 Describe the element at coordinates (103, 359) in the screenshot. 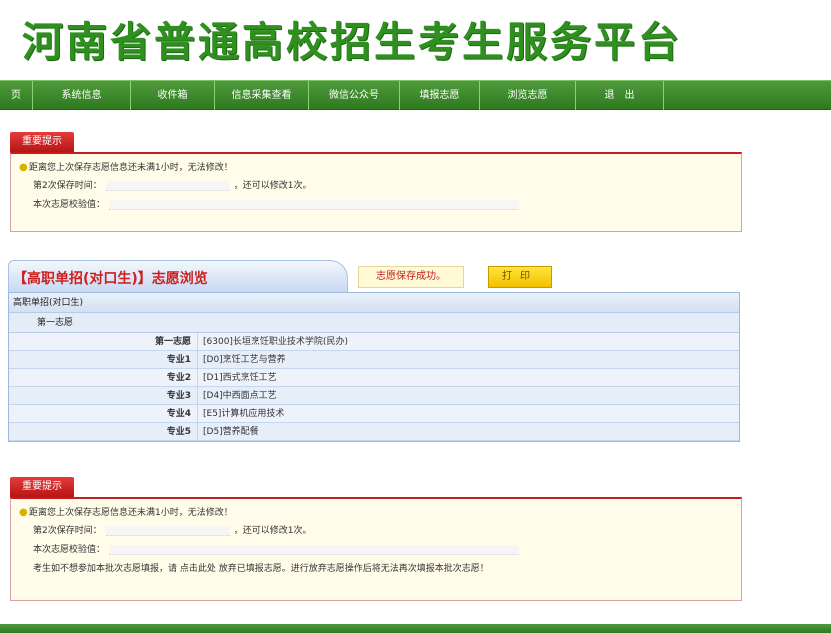

I see `row-label: 专业1` at that location.